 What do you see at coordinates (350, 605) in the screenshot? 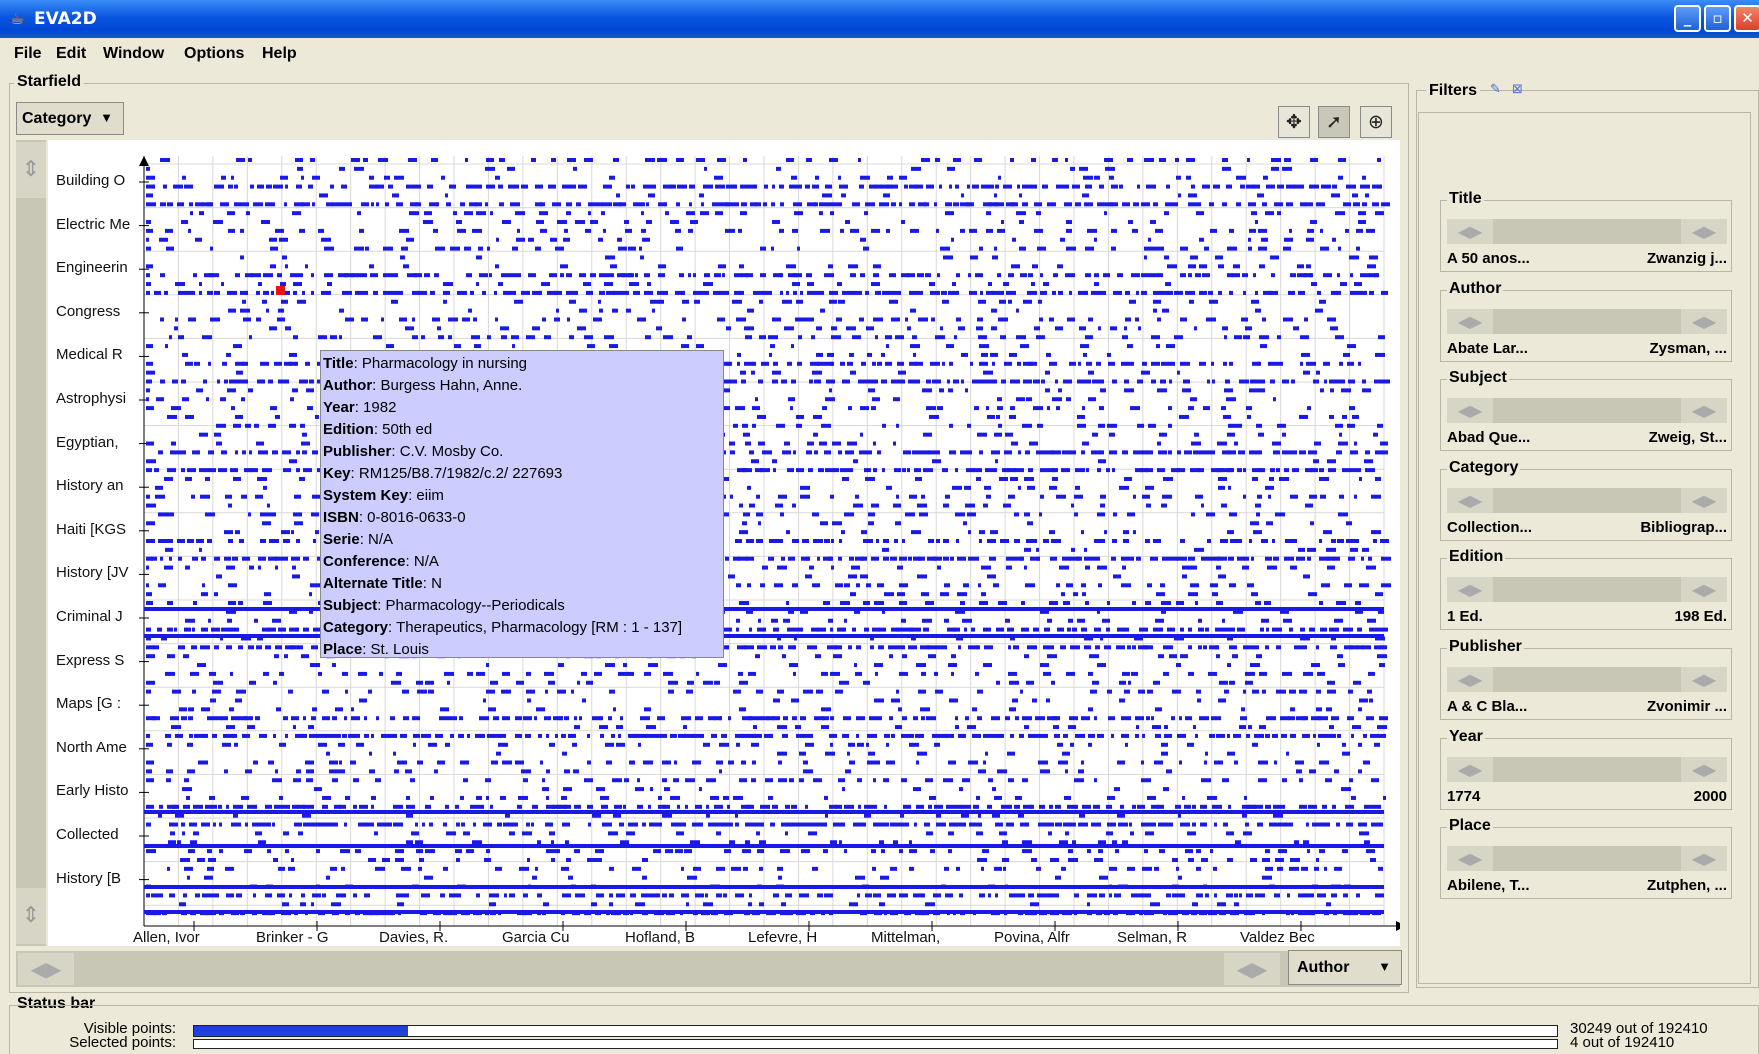
I see `tooltip-key: Subject` at bounding box center [350, 605].